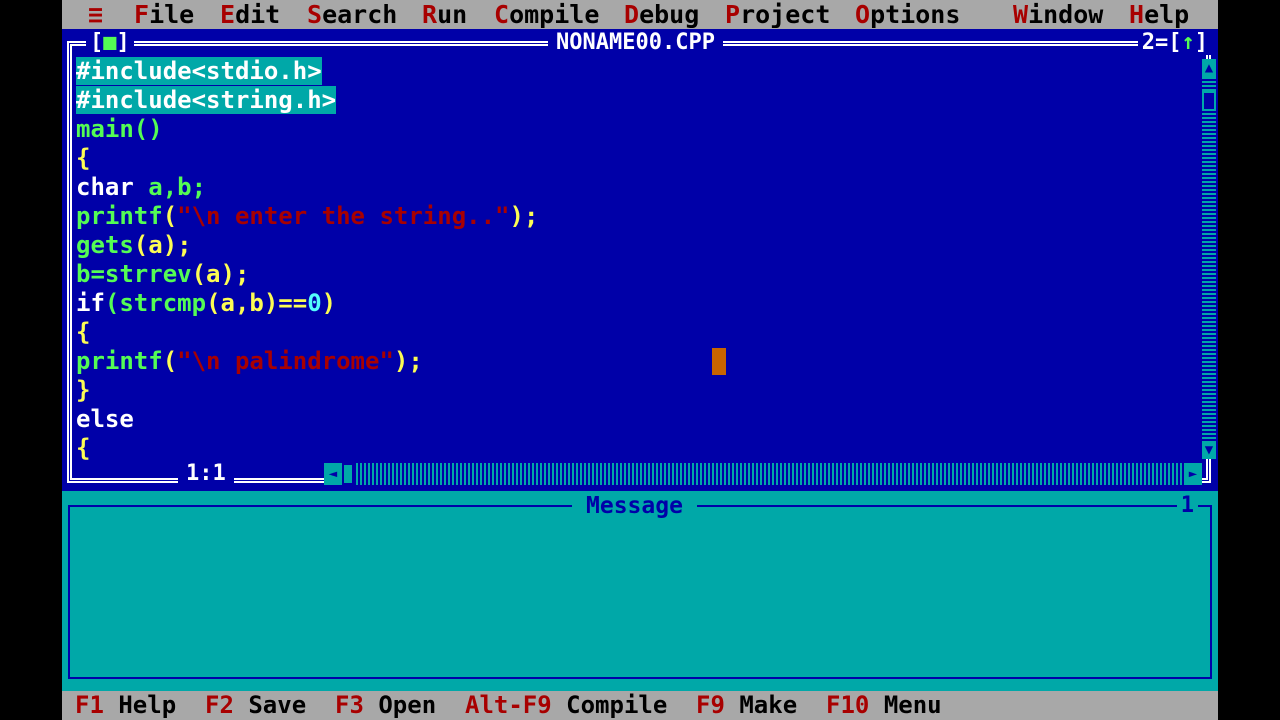 This screenshot has height=720, width=1280. I want to click on menu-debug-hotkey: D, so click(632, 14).